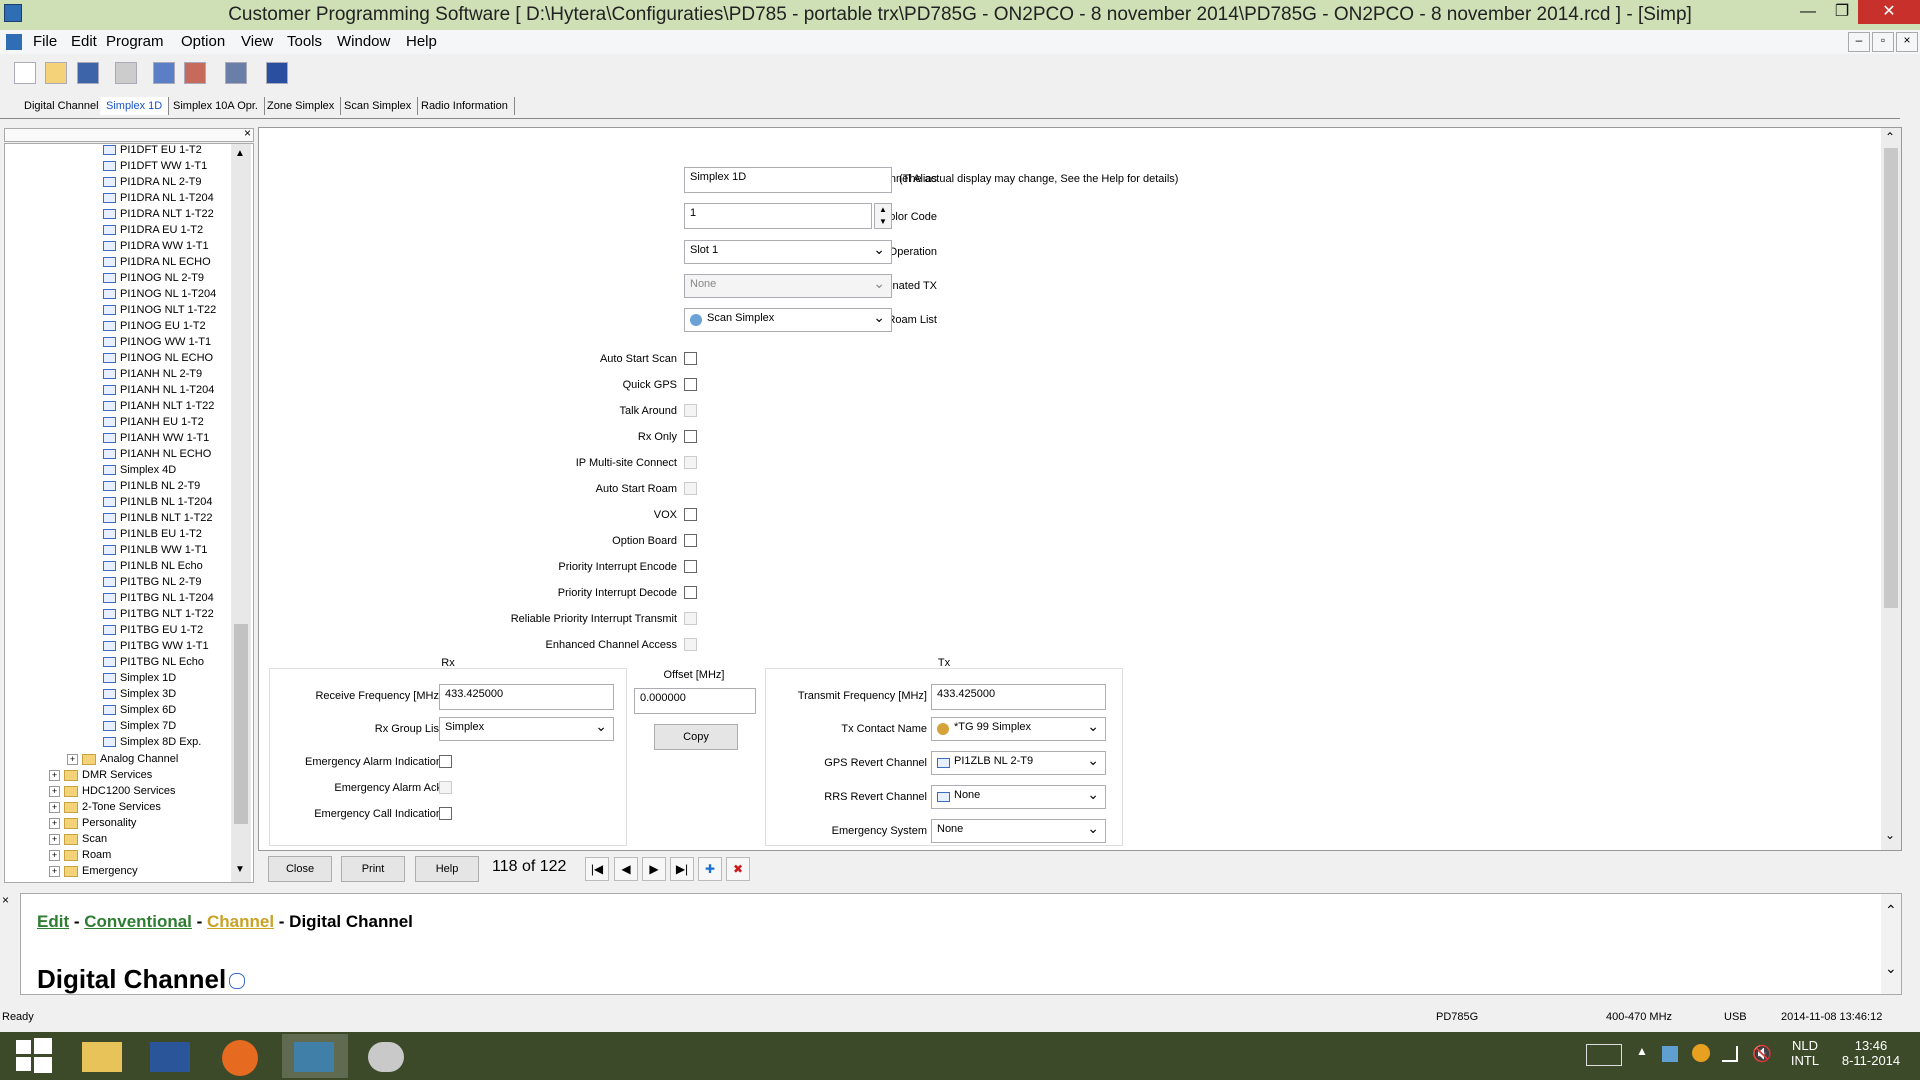 The image size is (1920, 1080). Describe the element at coordinates (152, 742) in the screenshot. I see `tree-item-channel: Simplex 8D Exp.` at that location.